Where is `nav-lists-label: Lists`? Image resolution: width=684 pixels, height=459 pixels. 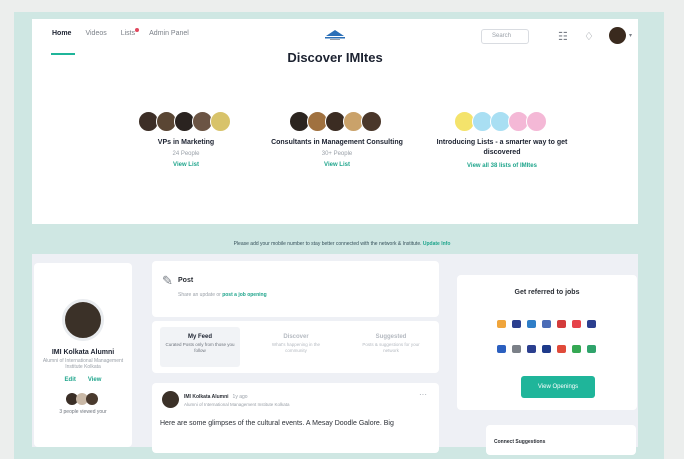
nav-lists-label: Lists is located at coordinates (128, 33).